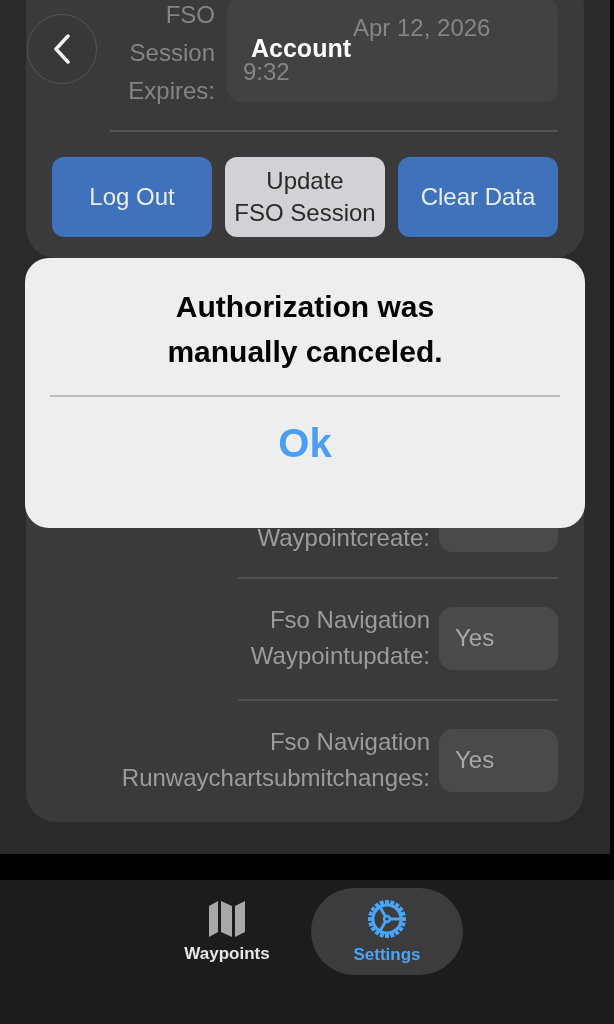 Image resolution: width=614 pixels, height=1024 pixels. Describe the element at coordinates (478, 197) in the screenshot. I see `action-button: Clear Data` at that location.